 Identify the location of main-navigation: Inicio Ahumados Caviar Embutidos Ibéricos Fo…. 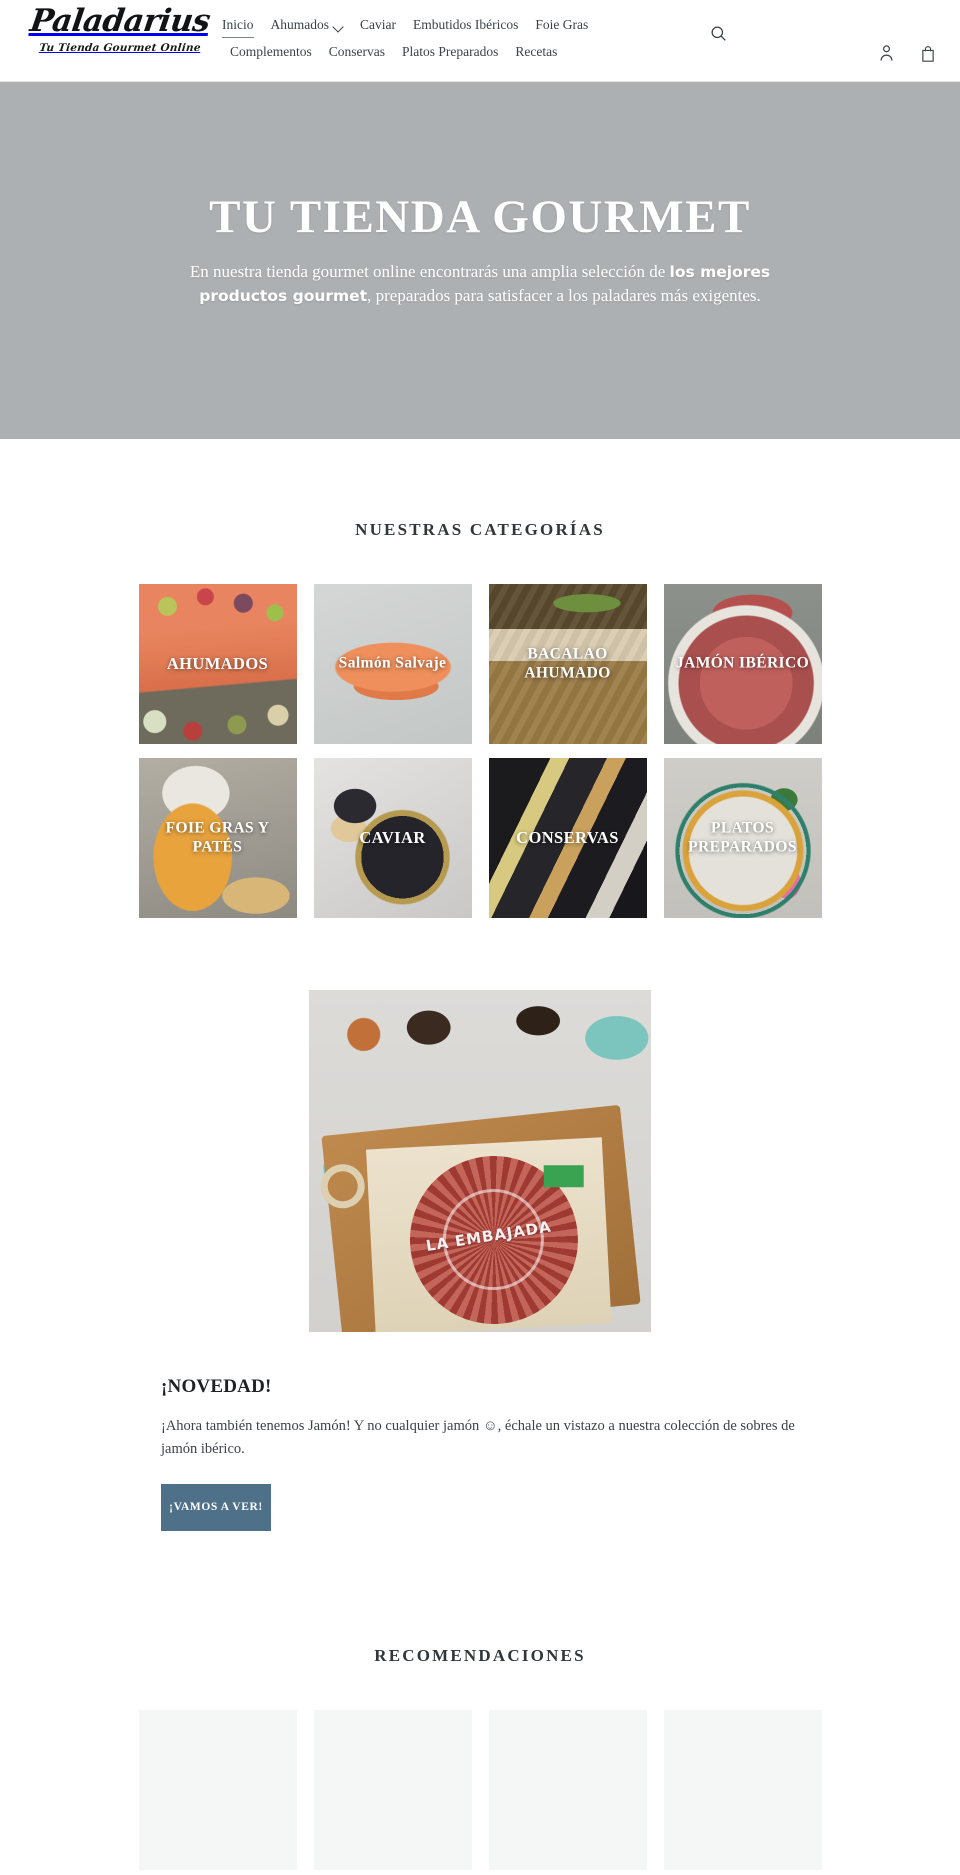
(437, 38).